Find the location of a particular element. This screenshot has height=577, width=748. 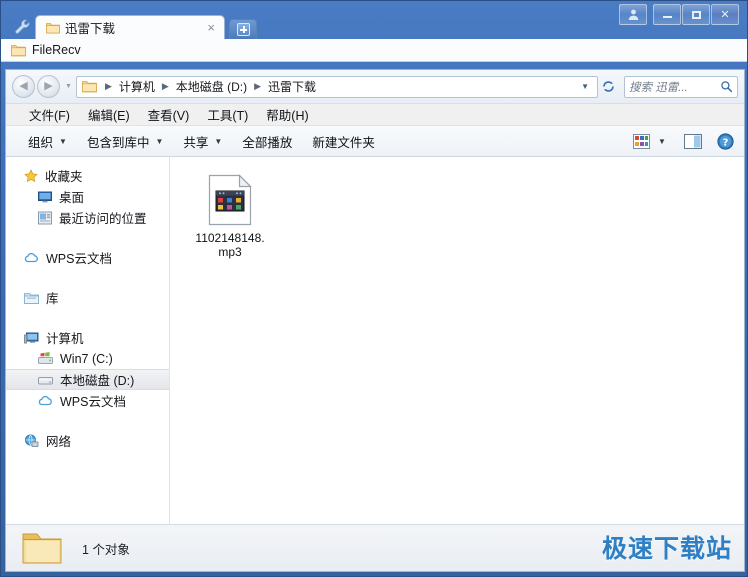

sidebar-item-library: 库 is located at coordinates (87, 297).